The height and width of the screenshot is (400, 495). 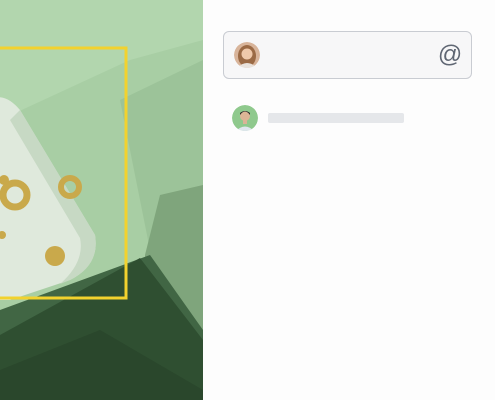 I want to click on user-avatar-man-icon, so click(x=245, y=118).